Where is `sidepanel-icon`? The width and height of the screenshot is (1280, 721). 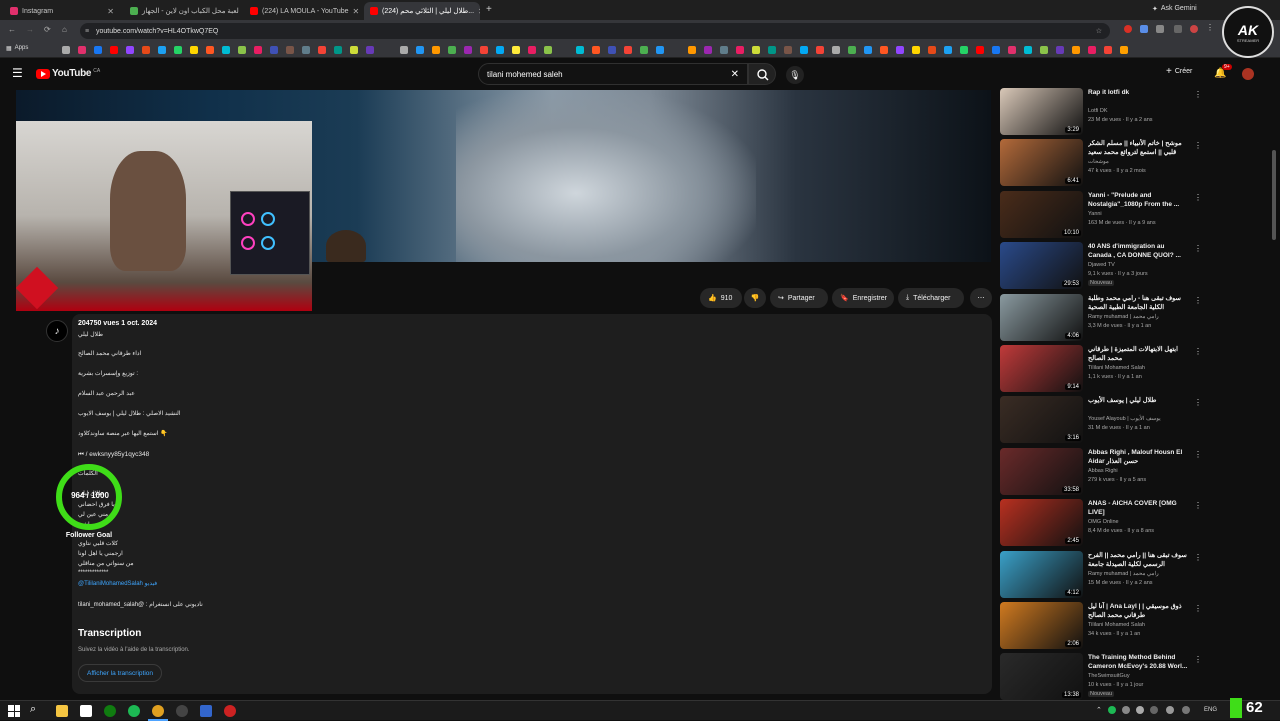 sidepanel-icon is located at coordinates (1178, 29).